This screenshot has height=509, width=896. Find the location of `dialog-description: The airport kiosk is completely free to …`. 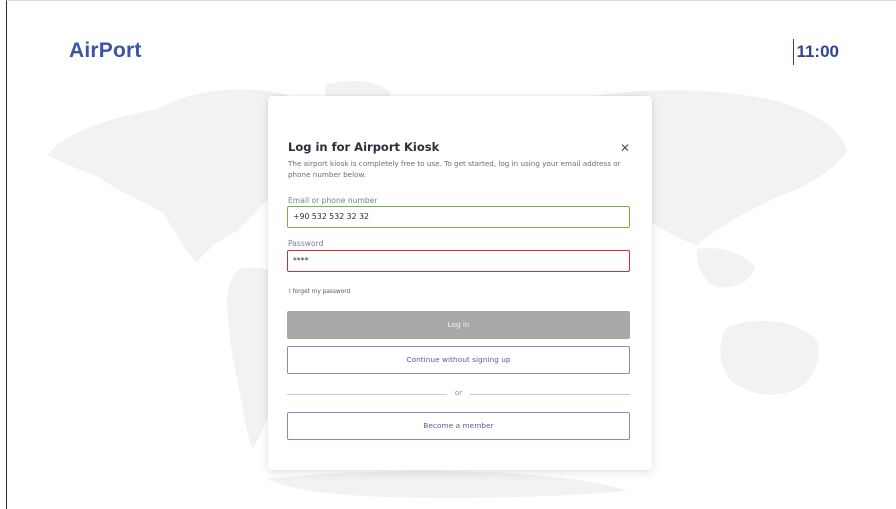

dialog-description: The airport kiosk is completely free to … is located at coordinates (454, 169).